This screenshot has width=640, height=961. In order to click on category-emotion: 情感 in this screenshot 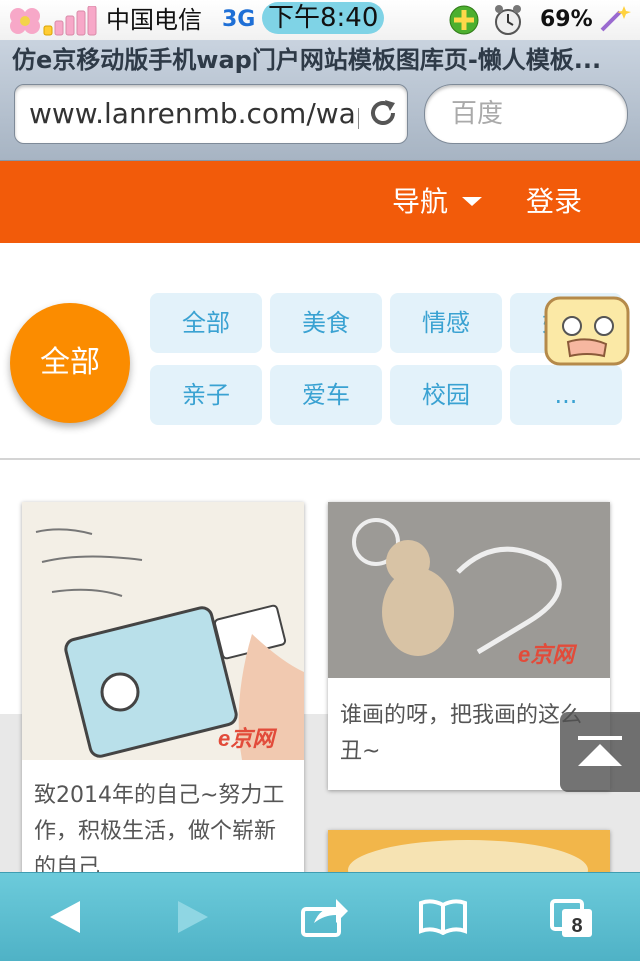, I will do `click(446, 323)`.